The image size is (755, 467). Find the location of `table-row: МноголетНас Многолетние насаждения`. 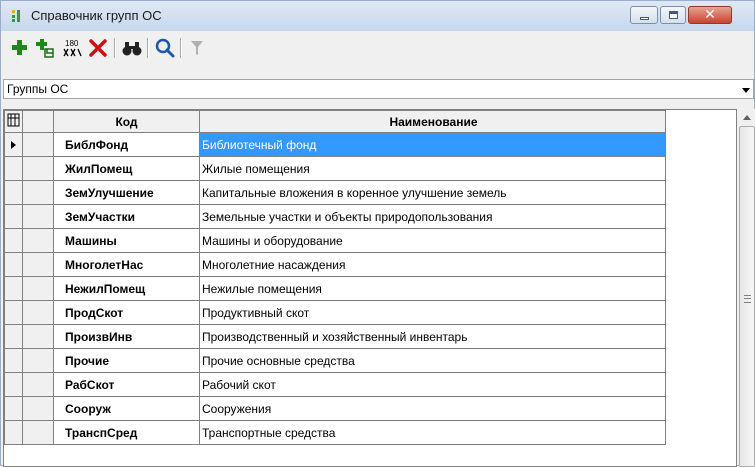

table-row: МноголетНас Многолетние насаждения is located at coordinates (335, 264).